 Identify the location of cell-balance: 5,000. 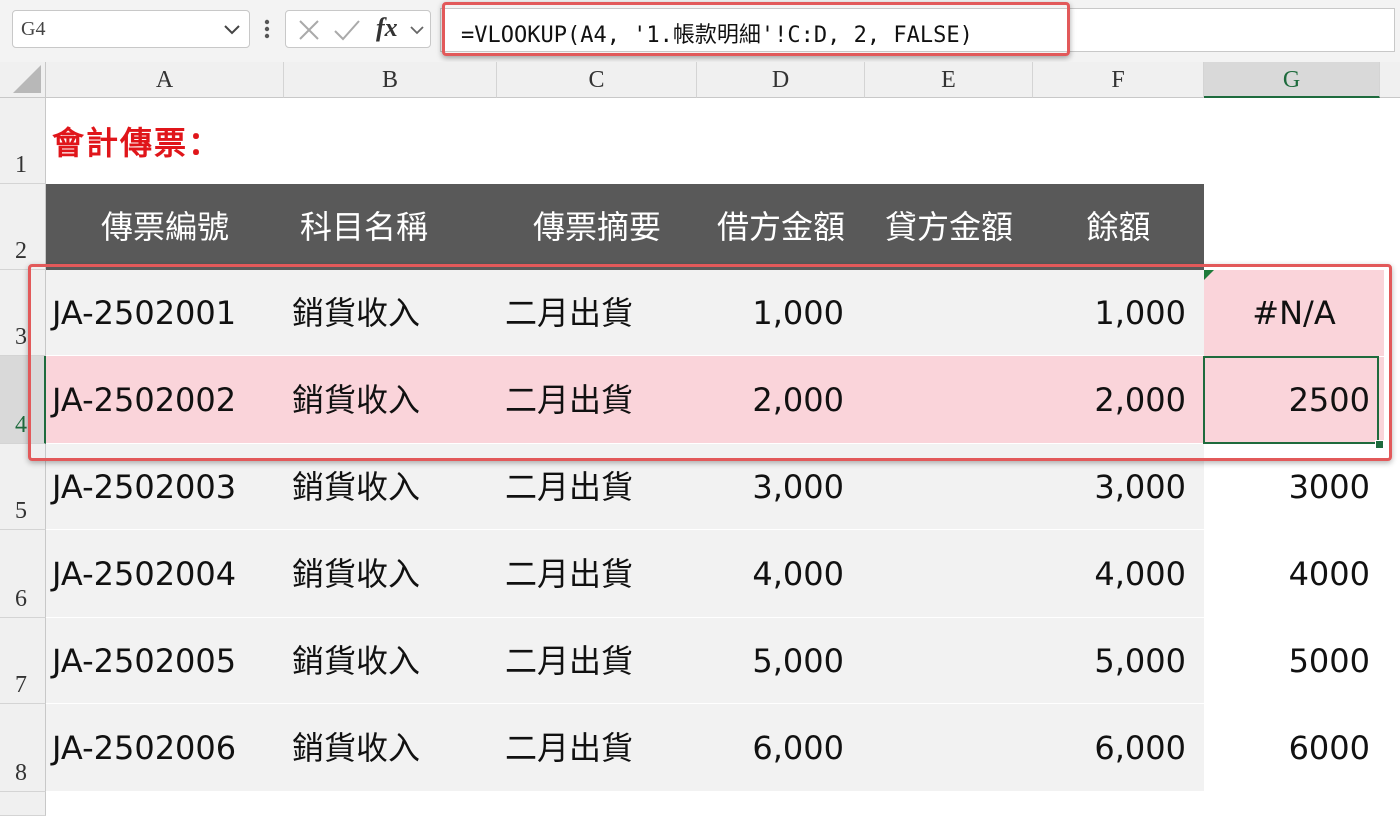
(1109, 661).